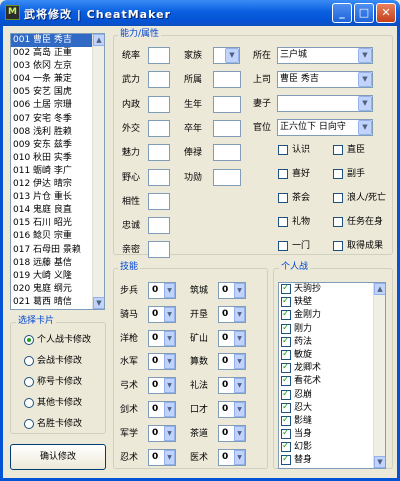 This screenshot has width=400, height=481. Describe the element at coordinates (57, 145) in the screenshot. I see `officer-list-item: 009 安东 兹季` at that location.